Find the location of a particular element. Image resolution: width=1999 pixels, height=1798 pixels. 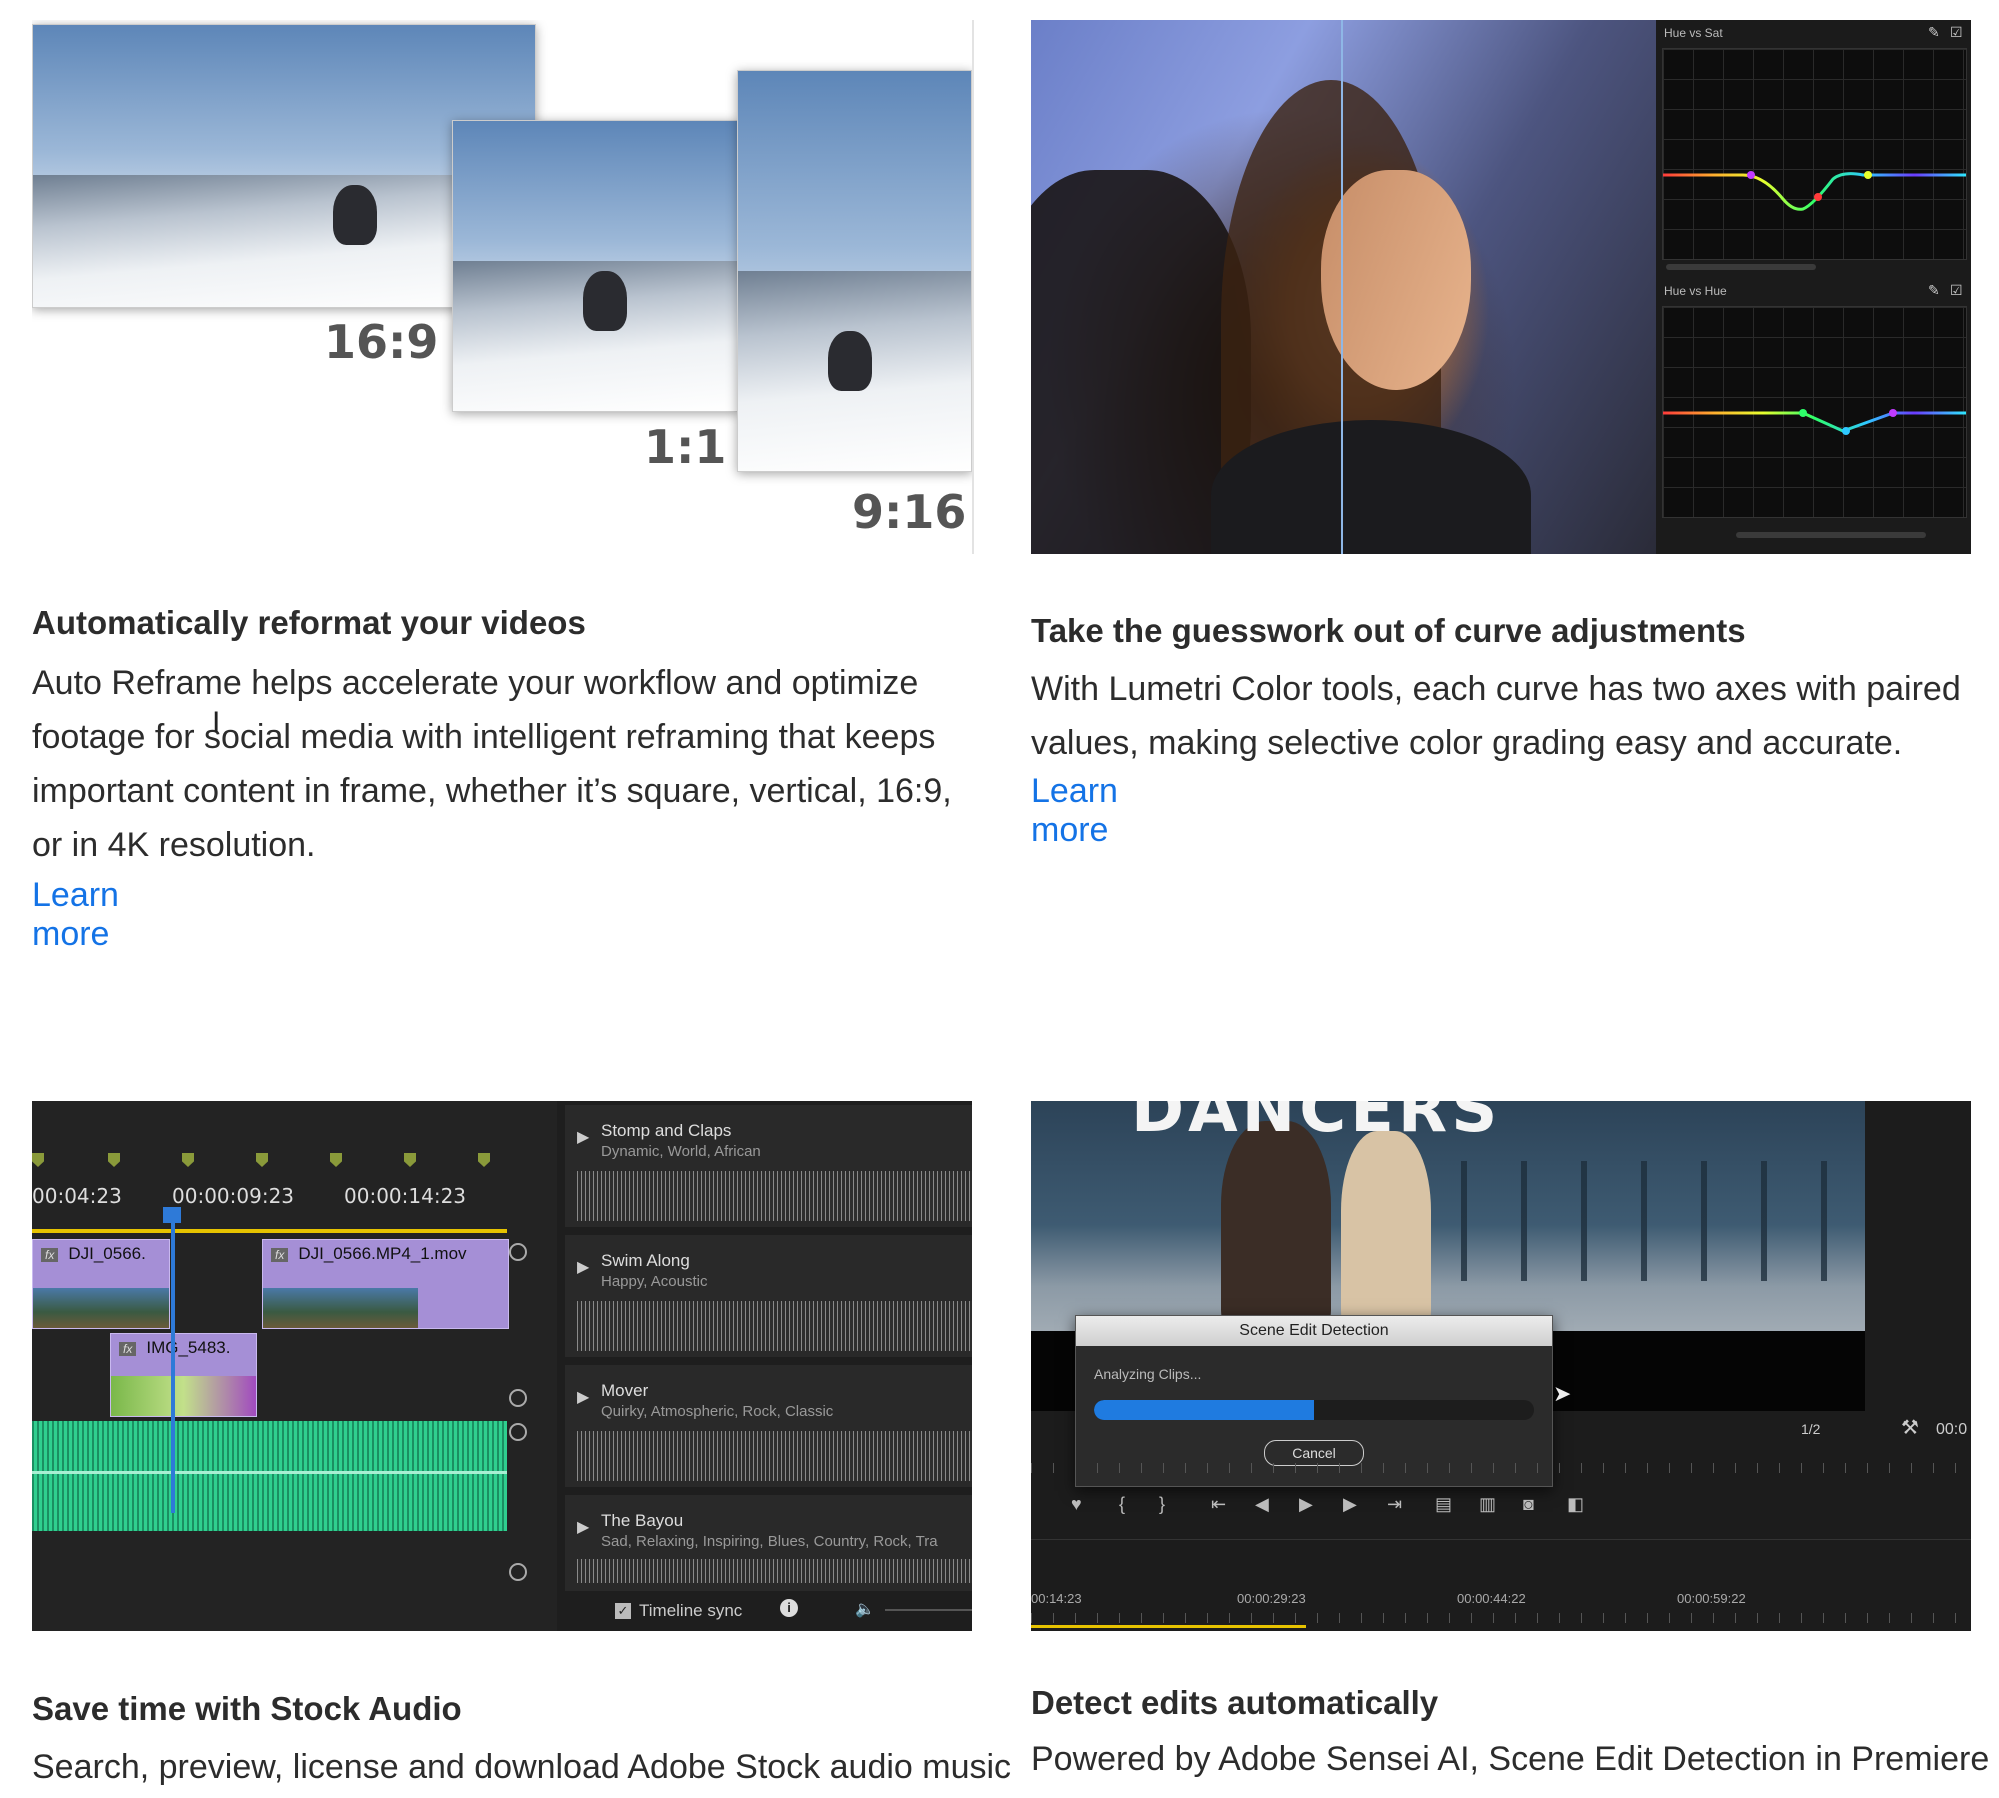

ratio-9-16: 9:16 is located at coordinates (909, 512).